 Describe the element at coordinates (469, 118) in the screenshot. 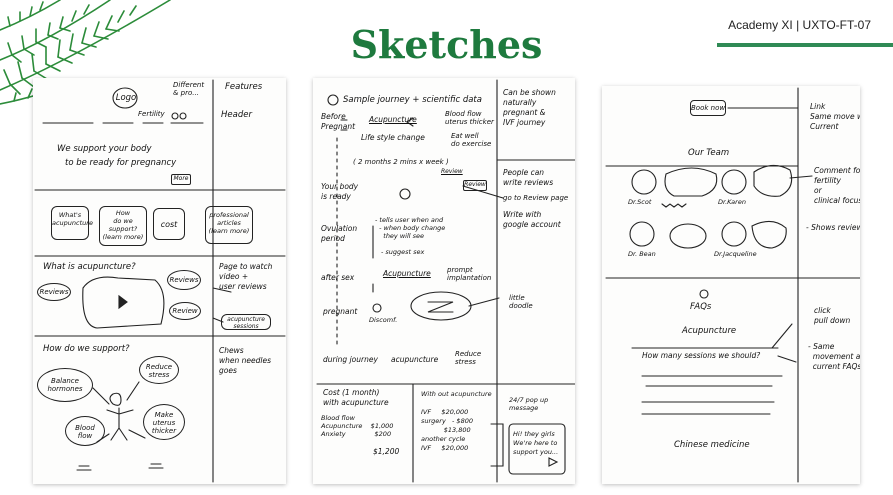

I see `note-blood-flow: Blood flow uterus thicker` at that location.